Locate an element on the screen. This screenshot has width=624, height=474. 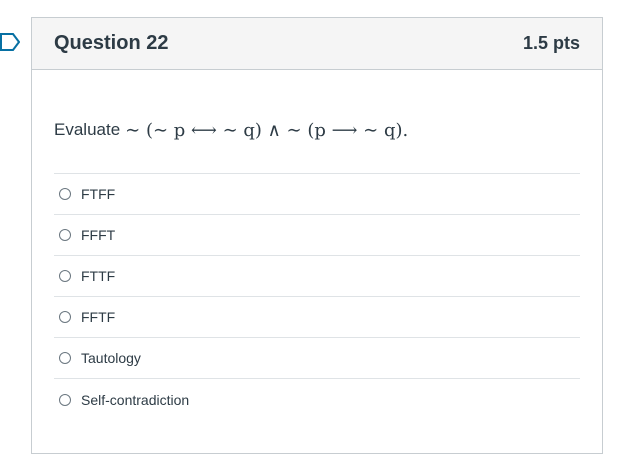
answer-label: Self-contradiction is located at coordinates (135, 400).